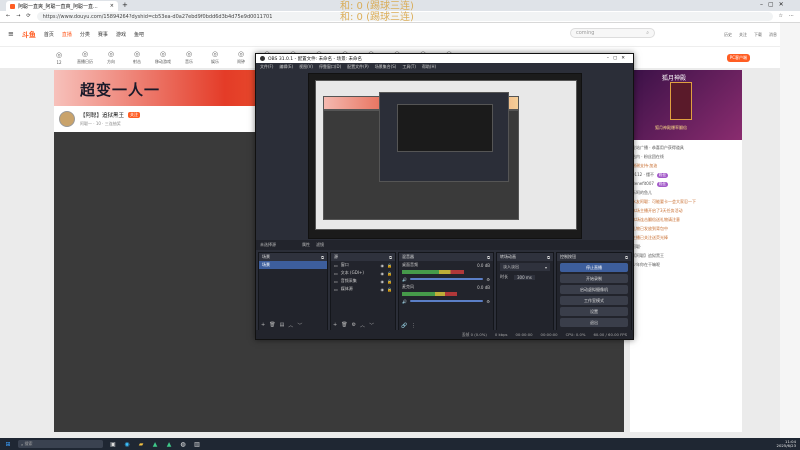 This screenshot has width=800, height=450. What do you see at coordinates (781, 16) in the screenshot?
I see `star-icon: ☆` at bounding box center [781, 16].